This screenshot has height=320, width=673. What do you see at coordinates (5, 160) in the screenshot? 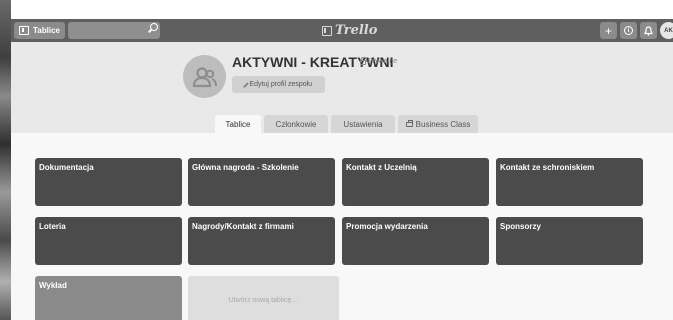
I see `background-photo-strip` at bounding box center [5, 160].